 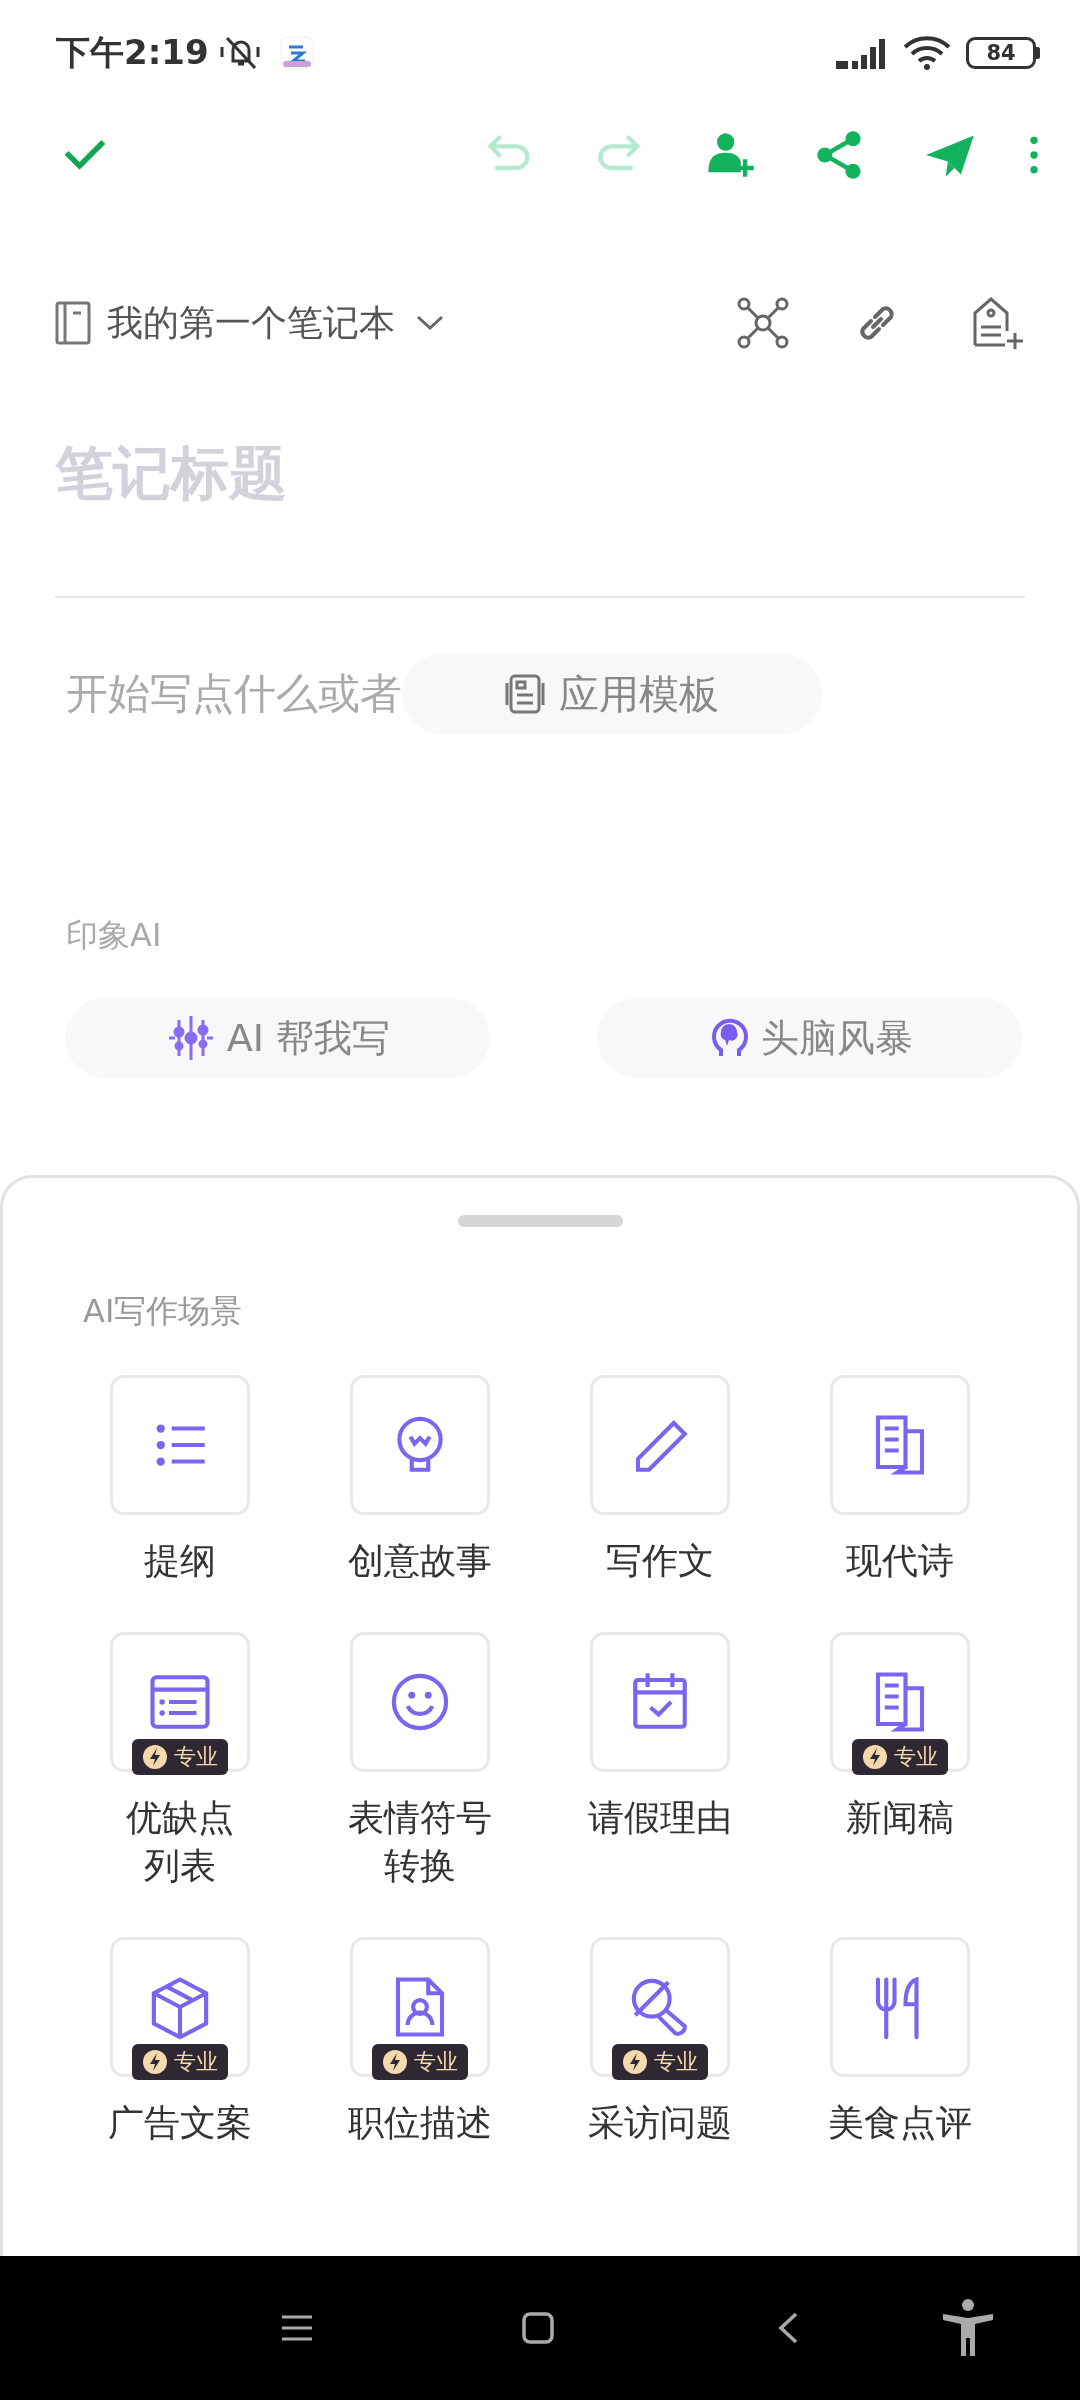 What do you see at coordinates (525, 694) in the screenshot?
I see `template-icon` at bounding box center [525, 694].